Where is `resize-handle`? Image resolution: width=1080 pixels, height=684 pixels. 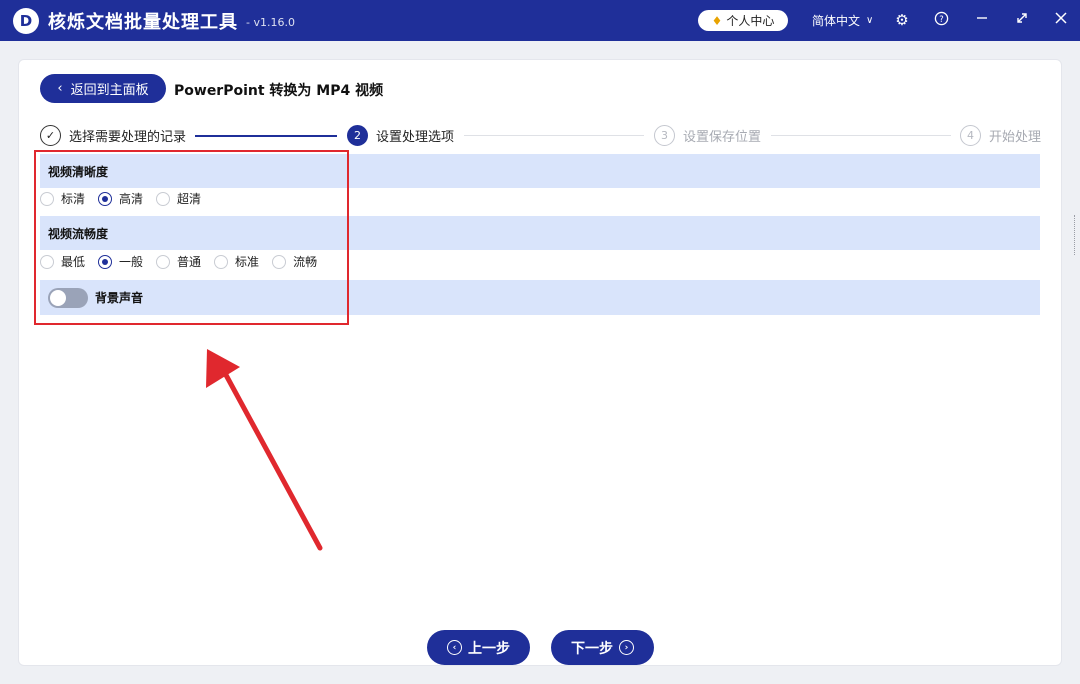
resize-handle is located at coordinates (1076, 235).